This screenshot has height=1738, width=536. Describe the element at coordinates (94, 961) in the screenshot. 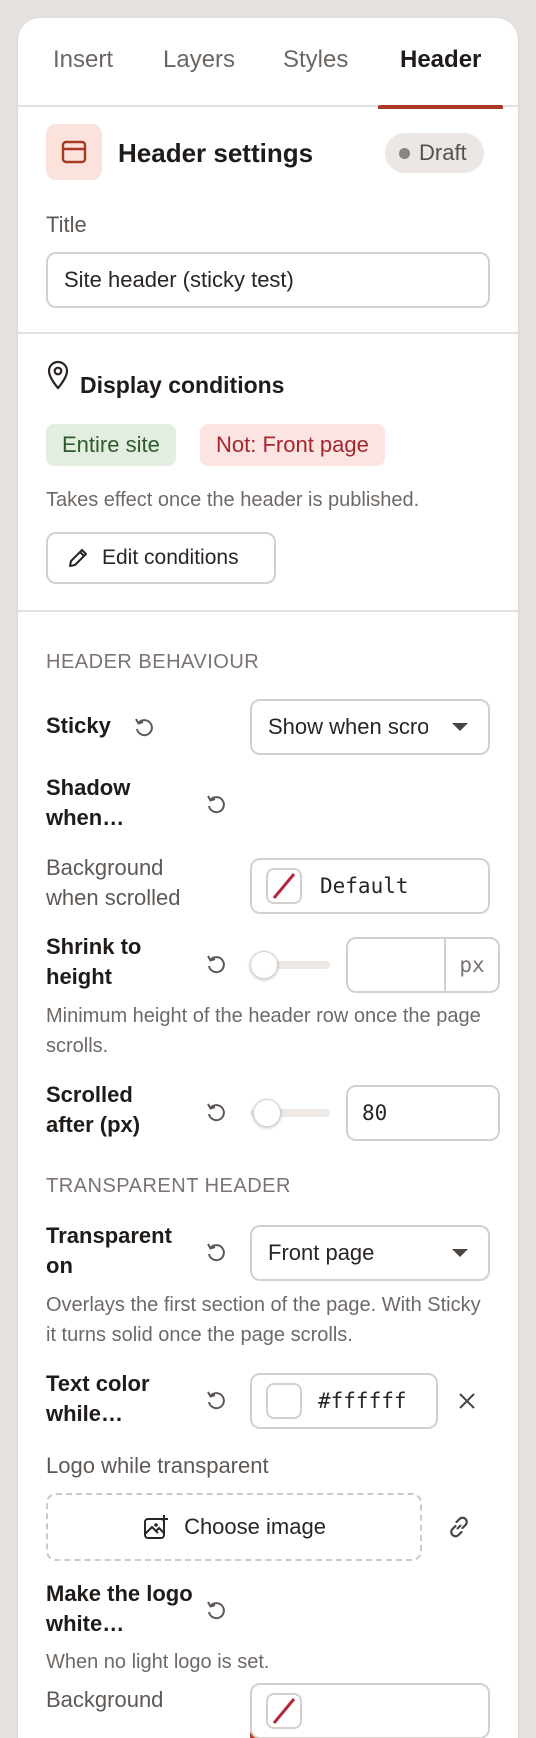

I see `shrink-label: Shrink to height` at that location.